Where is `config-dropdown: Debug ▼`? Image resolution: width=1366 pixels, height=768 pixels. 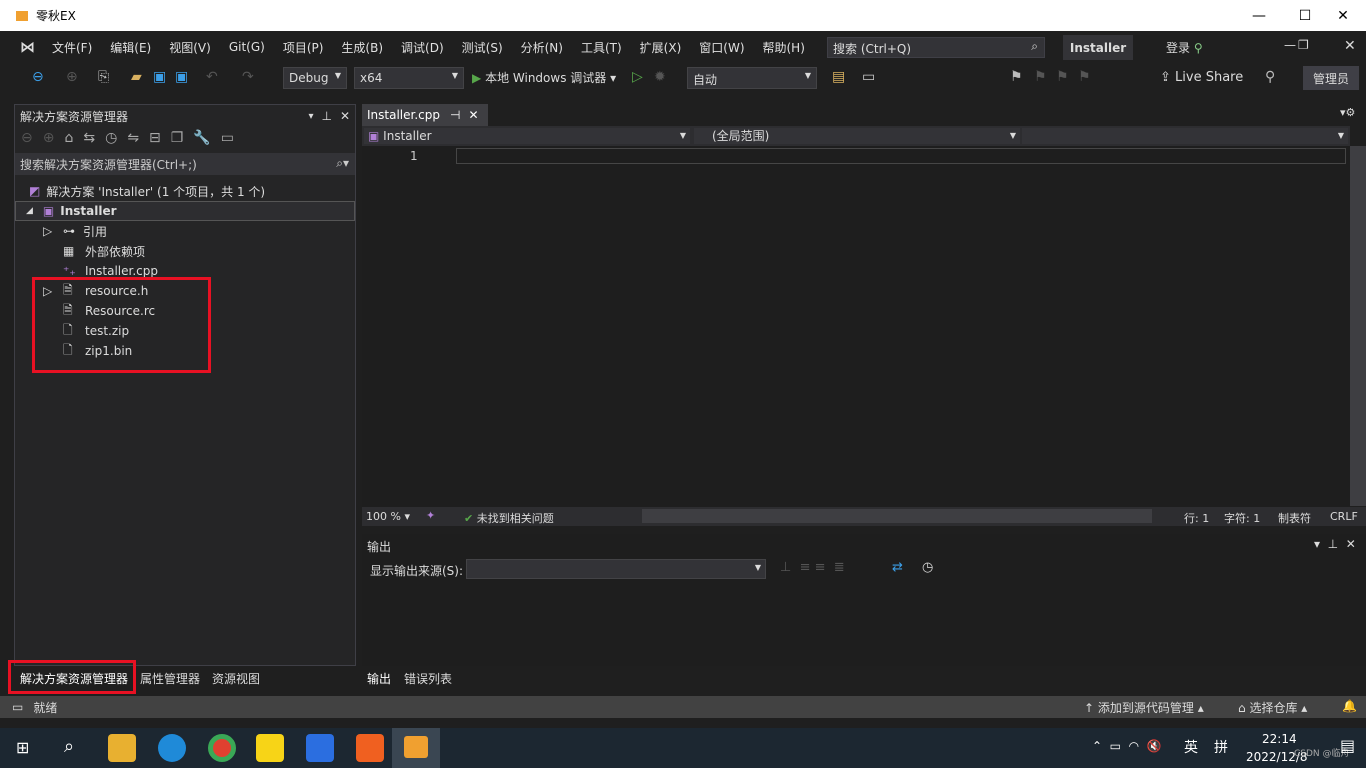 config-dropdown: Debug ▼ is located at coordinates (315, 78).